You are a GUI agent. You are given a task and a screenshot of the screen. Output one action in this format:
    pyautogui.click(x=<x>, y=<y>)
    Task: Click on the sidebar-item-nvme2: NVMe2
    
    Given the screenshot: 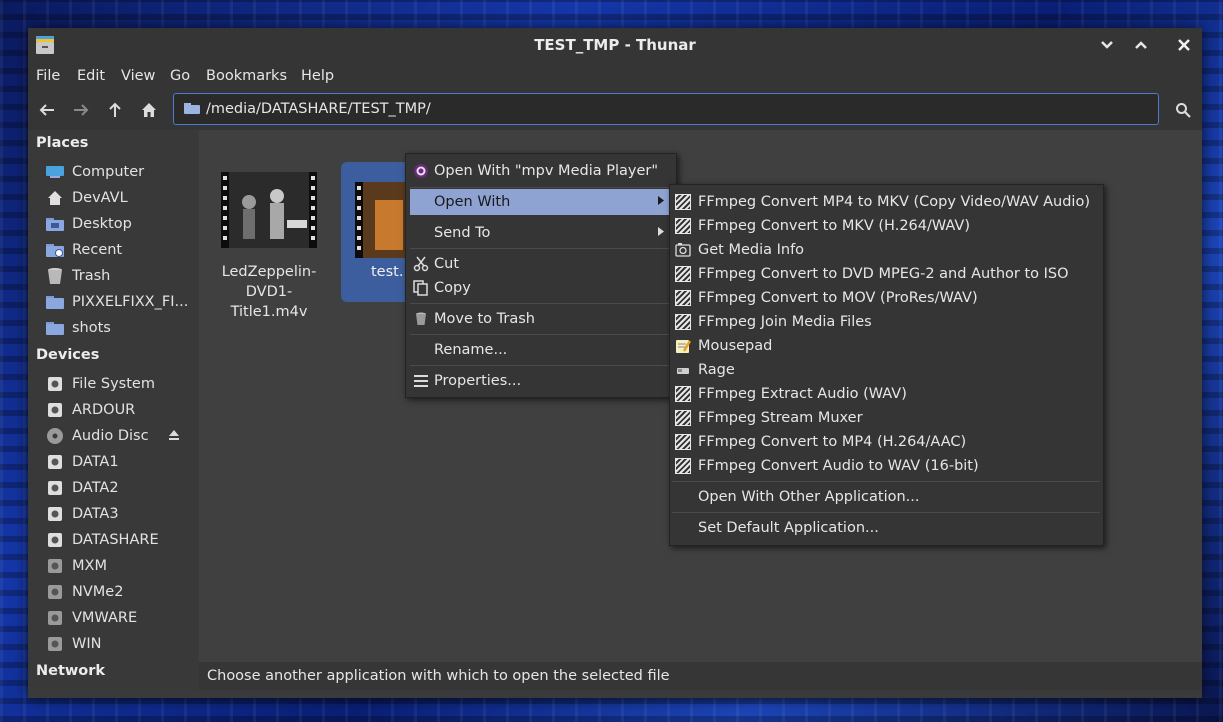 What is the action you would take?
    pyautogui.click(x=119, y=592)
    